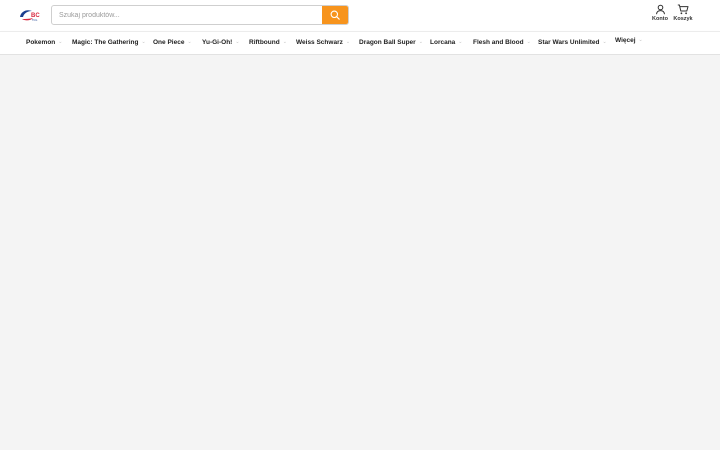  Describe the element at coordinates (443, 42) in the screenshot. I see `nav-item-label: Lorcana` at that location.